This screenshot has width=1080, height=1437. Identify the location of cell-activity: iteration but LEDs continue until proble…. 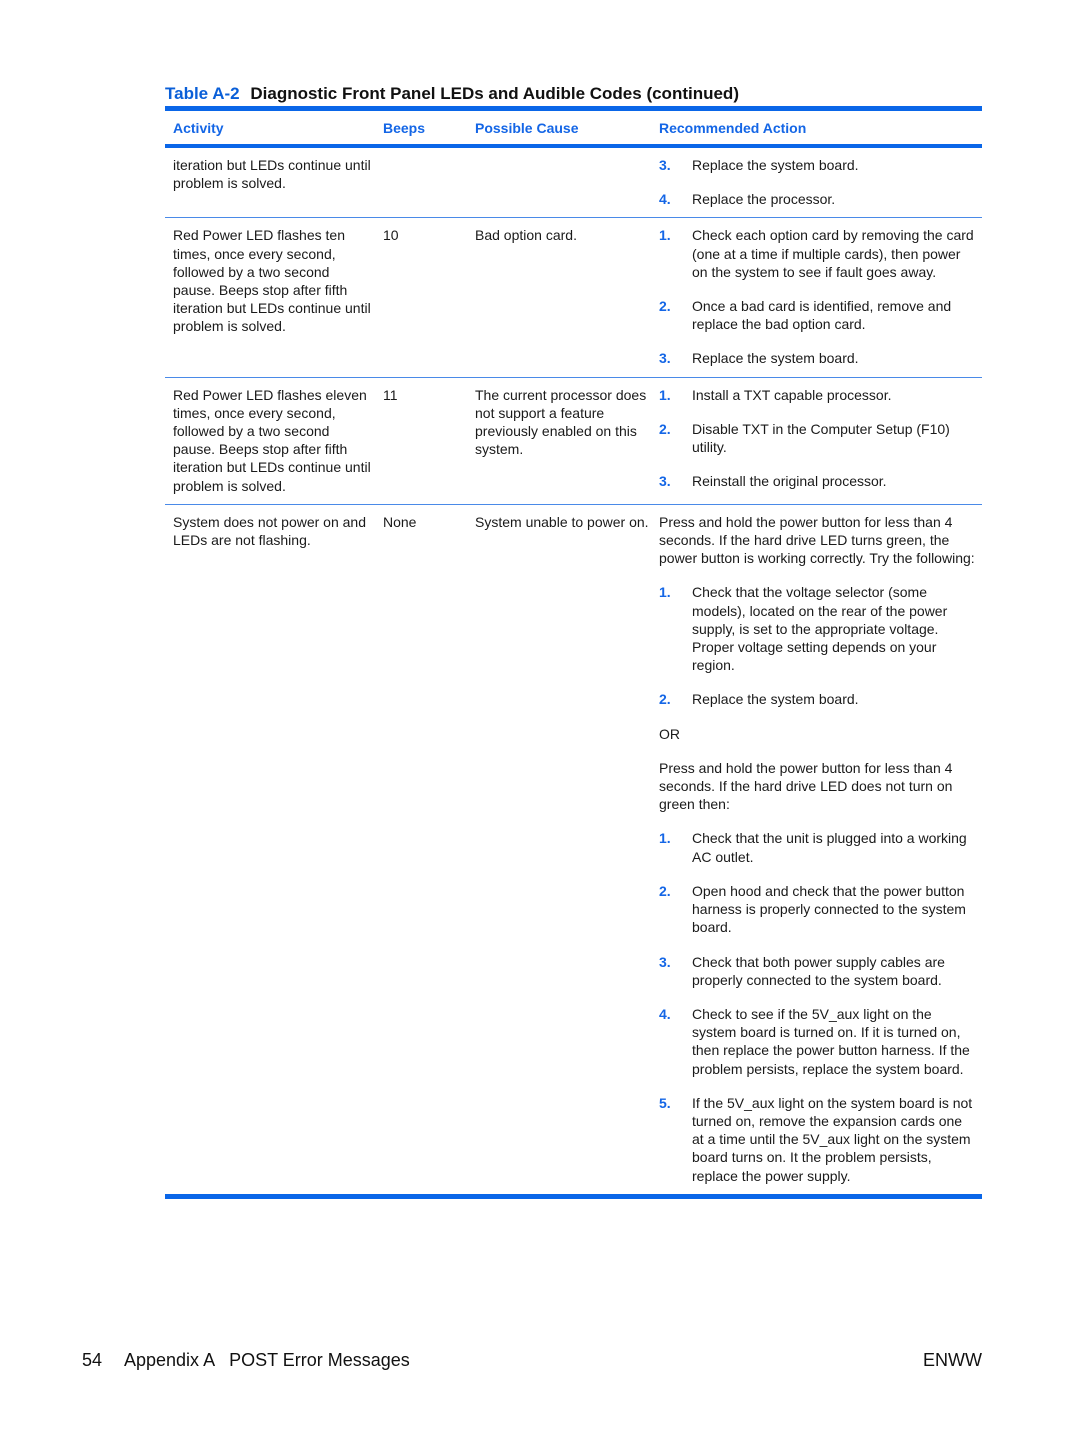
(272, 174).